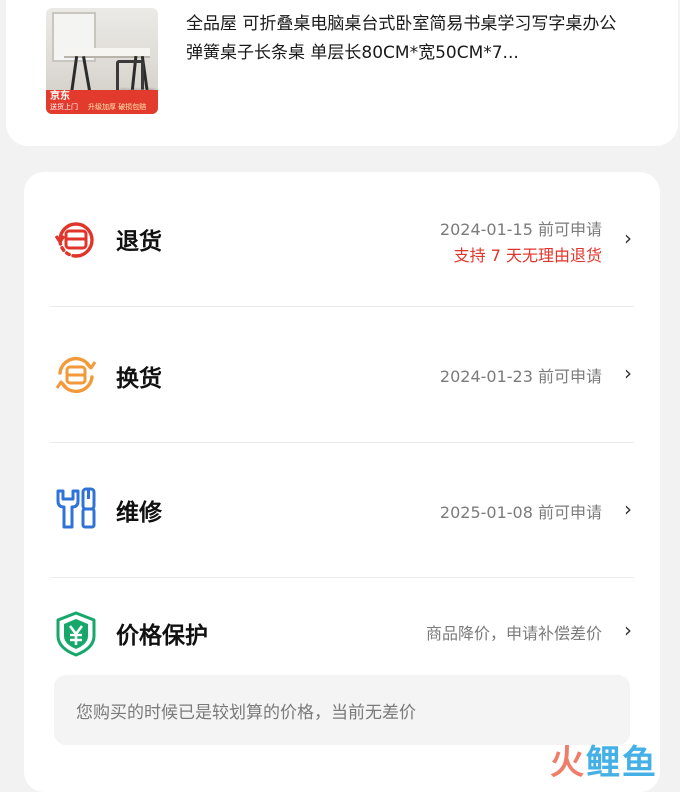 Image resolution: width=680 pixels, height=792 pixels. Describe the element at coordinates (76, 509) in the screenshot. I see `repair-icon` at that location.